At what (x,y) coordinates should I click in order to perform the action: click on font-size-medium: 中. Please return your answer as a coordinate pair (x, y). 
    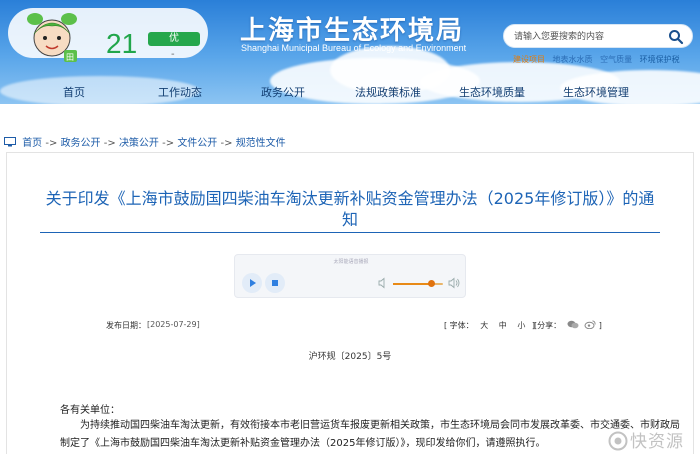
    Looking at the image, I should click on (503, 325).